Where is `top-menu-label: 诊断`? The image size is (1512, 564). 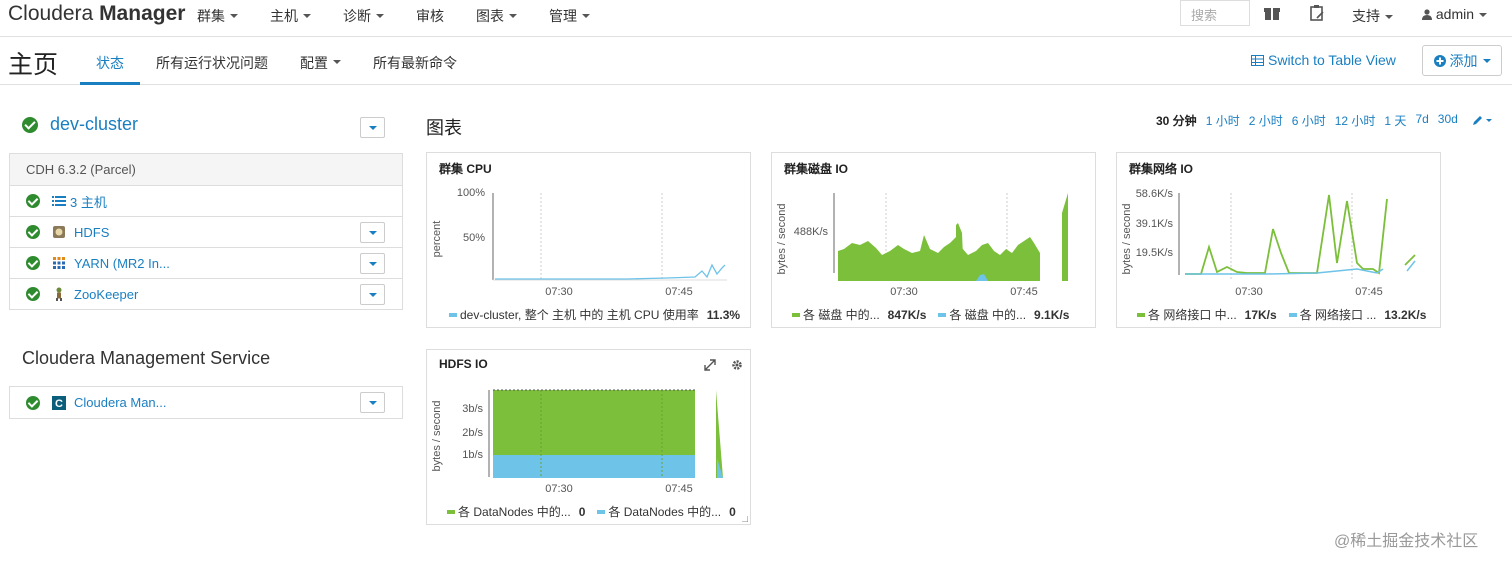 top-menu-label: 诊断 is located at coordinates (357, 16).